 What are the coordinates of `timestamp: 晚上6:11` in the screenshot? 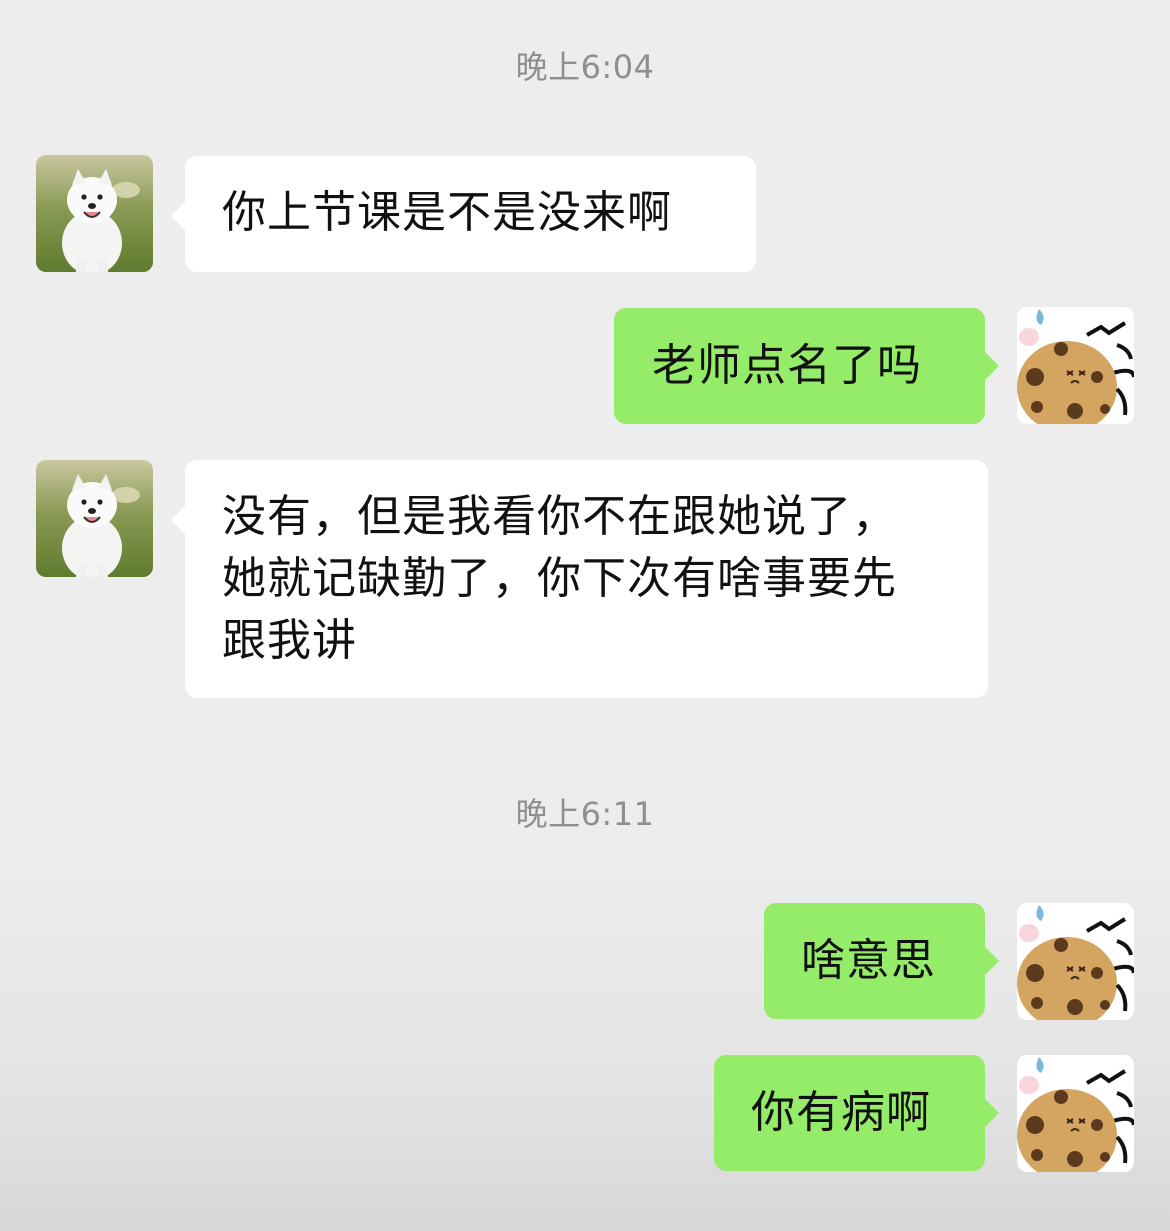 It's located at (585, 814).